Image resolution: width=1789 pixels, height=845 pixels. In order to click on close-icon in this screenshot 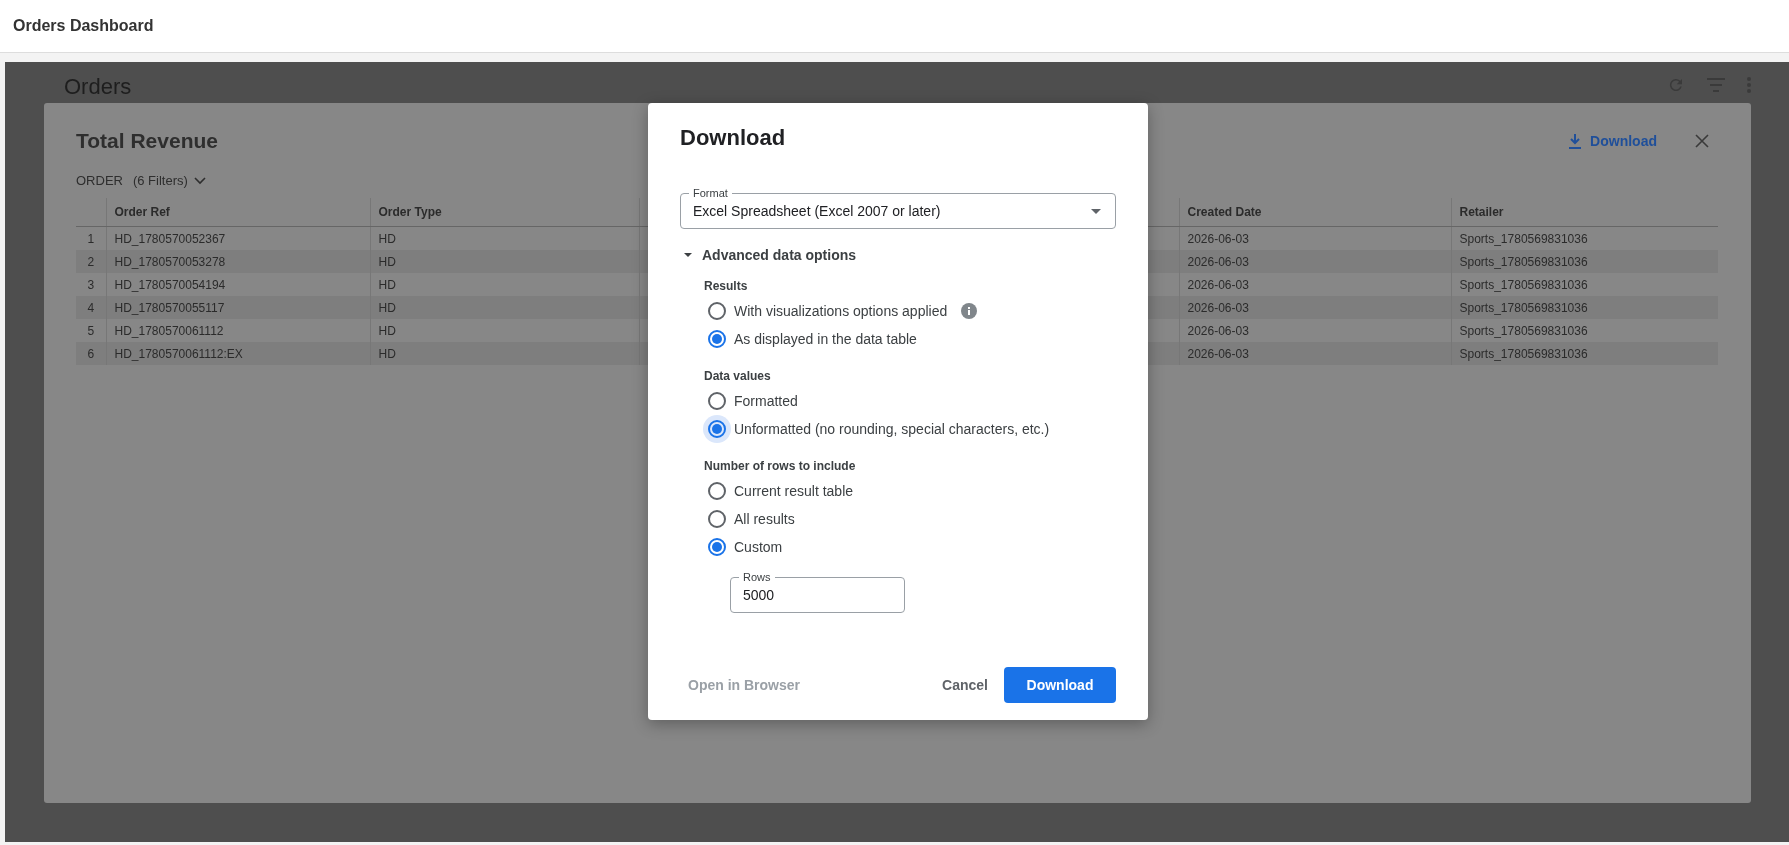, I will do `click(1702, 141)`.